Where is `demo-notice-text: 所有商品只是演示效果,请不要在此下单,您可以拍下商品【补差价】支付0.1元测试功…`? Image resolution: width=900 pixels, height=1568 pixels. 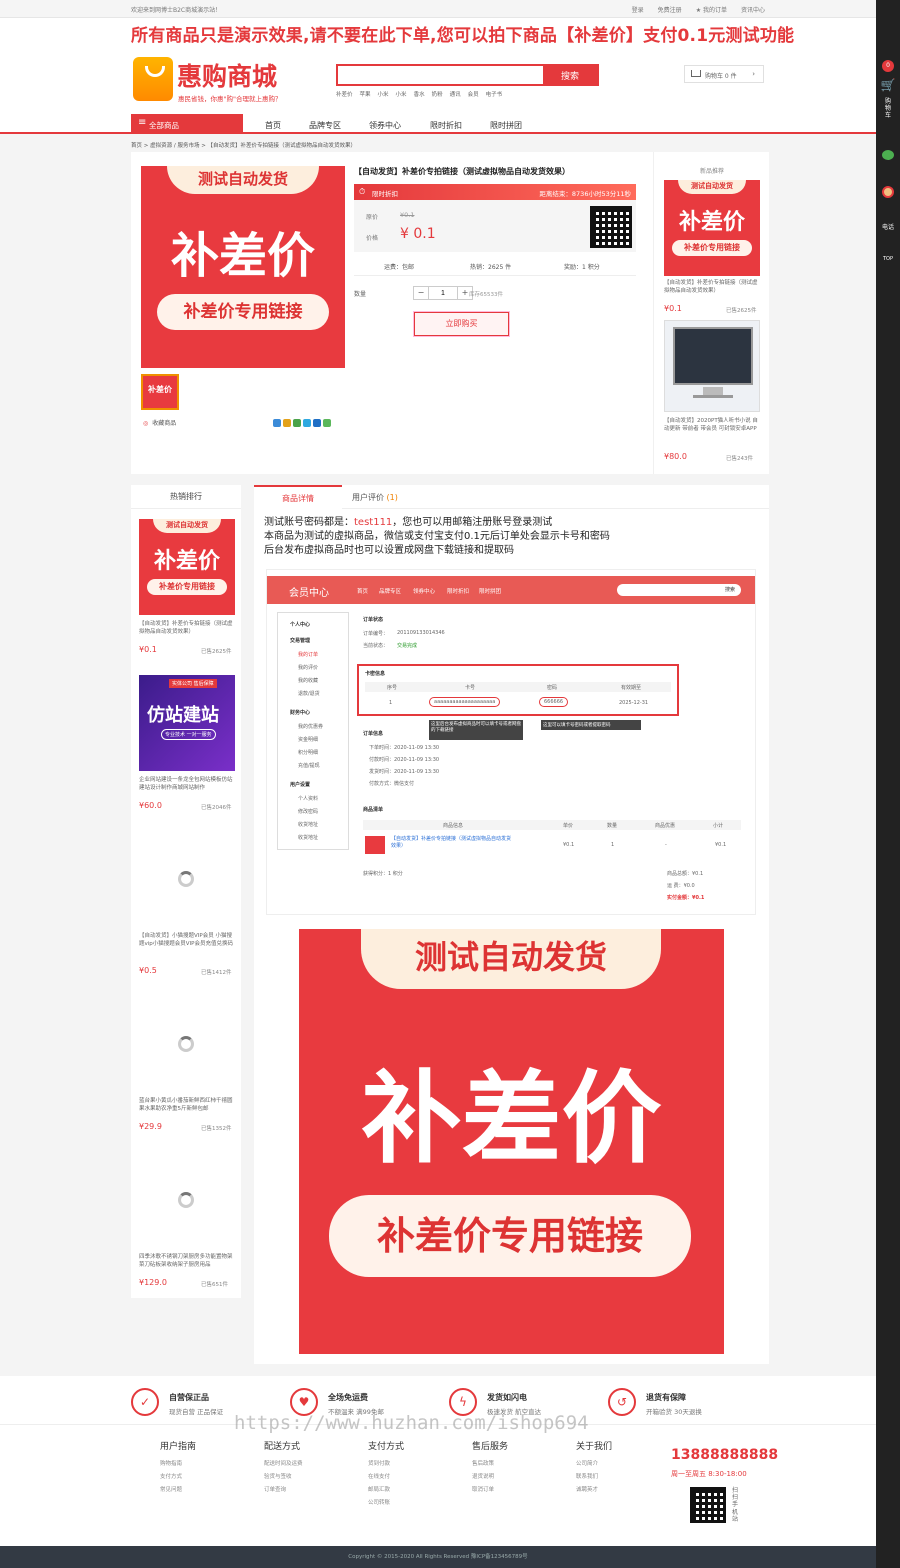 demo-notice-text: 所有商品只是演示效果,请不要在此下单,您可以拍下商品【补差价】支付0.1元测试功… is located at coordinates (463, 36).